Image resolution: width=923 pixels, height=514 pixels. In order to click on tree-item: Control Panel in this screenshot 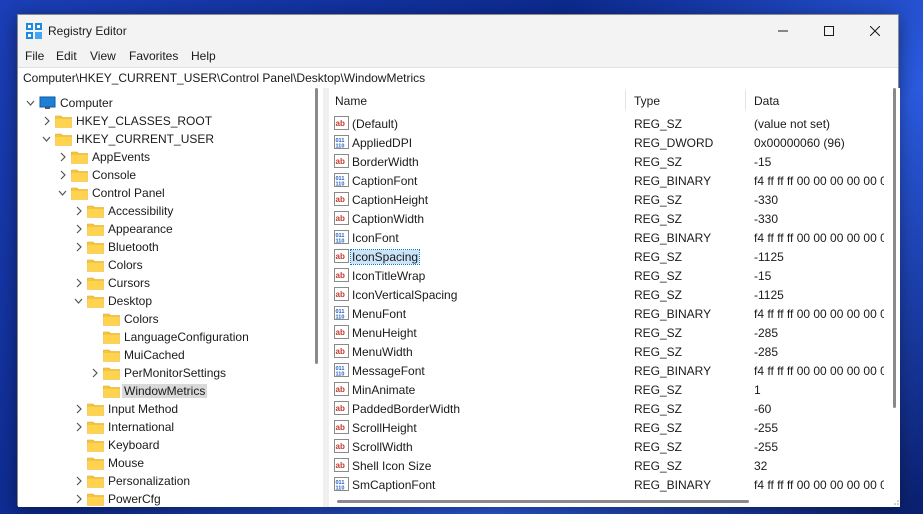, I will do `click(164, 193)`.